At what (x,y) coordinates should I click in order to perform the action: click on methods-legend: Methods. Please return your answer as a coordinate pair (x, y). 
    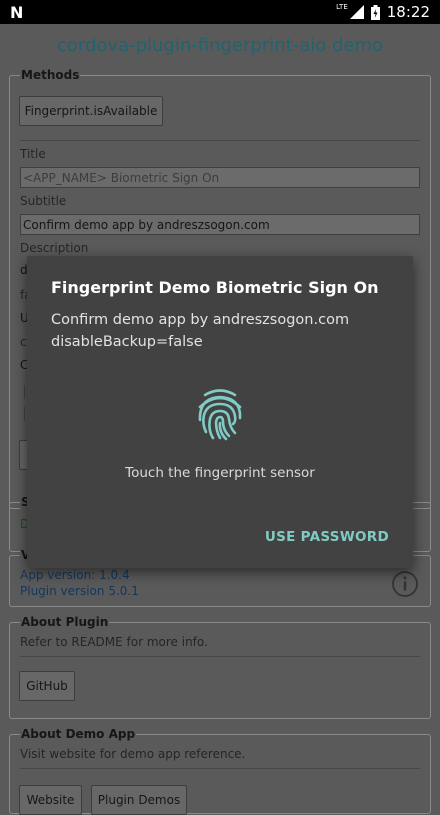
    Looking at the image, I should click on (50, 75).